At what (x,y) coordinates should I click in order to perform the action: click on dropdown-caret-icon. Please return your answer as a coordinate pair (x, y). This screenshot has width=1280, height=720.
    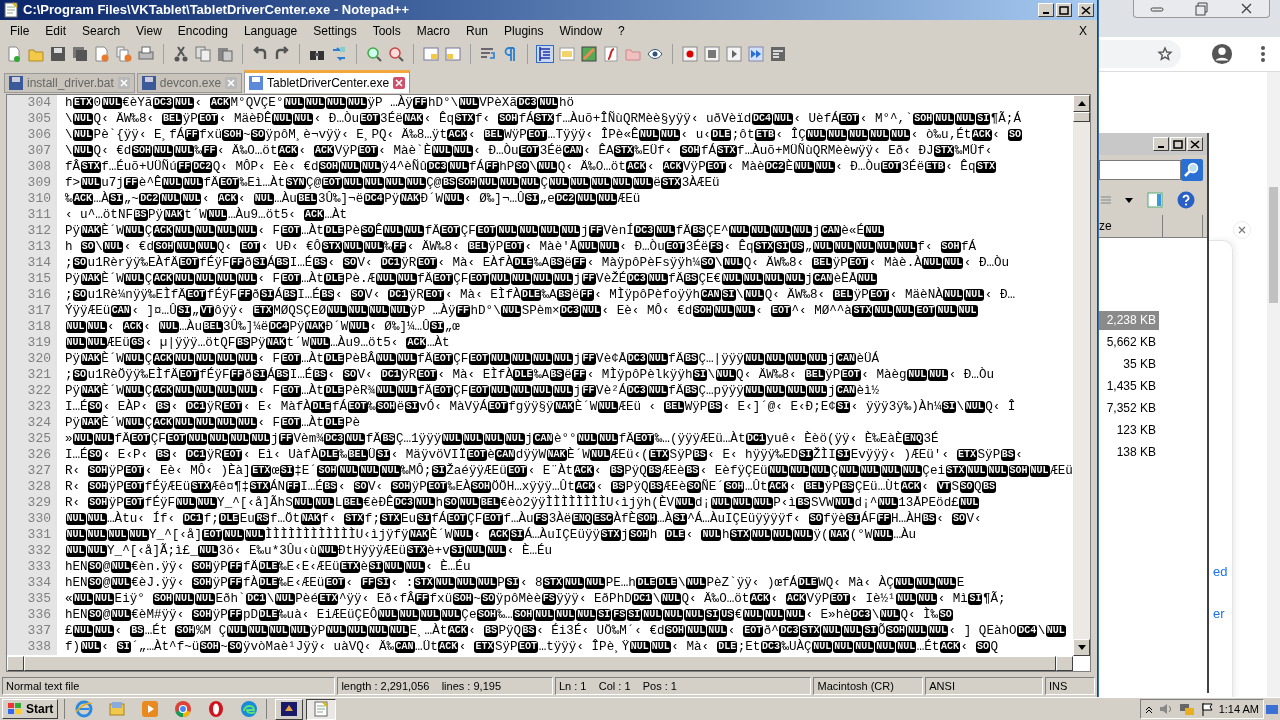
    Looking at the image, I should click on (1129, 200).